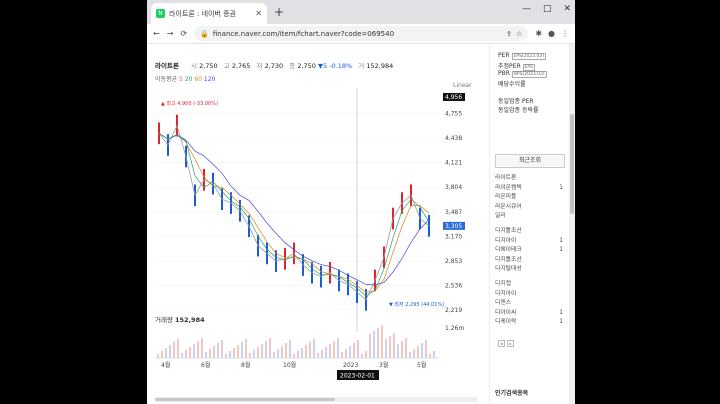  Describe the element at coordinates (383, 365) in the screenshot. I see `x-tick-label: 3월` at that location.